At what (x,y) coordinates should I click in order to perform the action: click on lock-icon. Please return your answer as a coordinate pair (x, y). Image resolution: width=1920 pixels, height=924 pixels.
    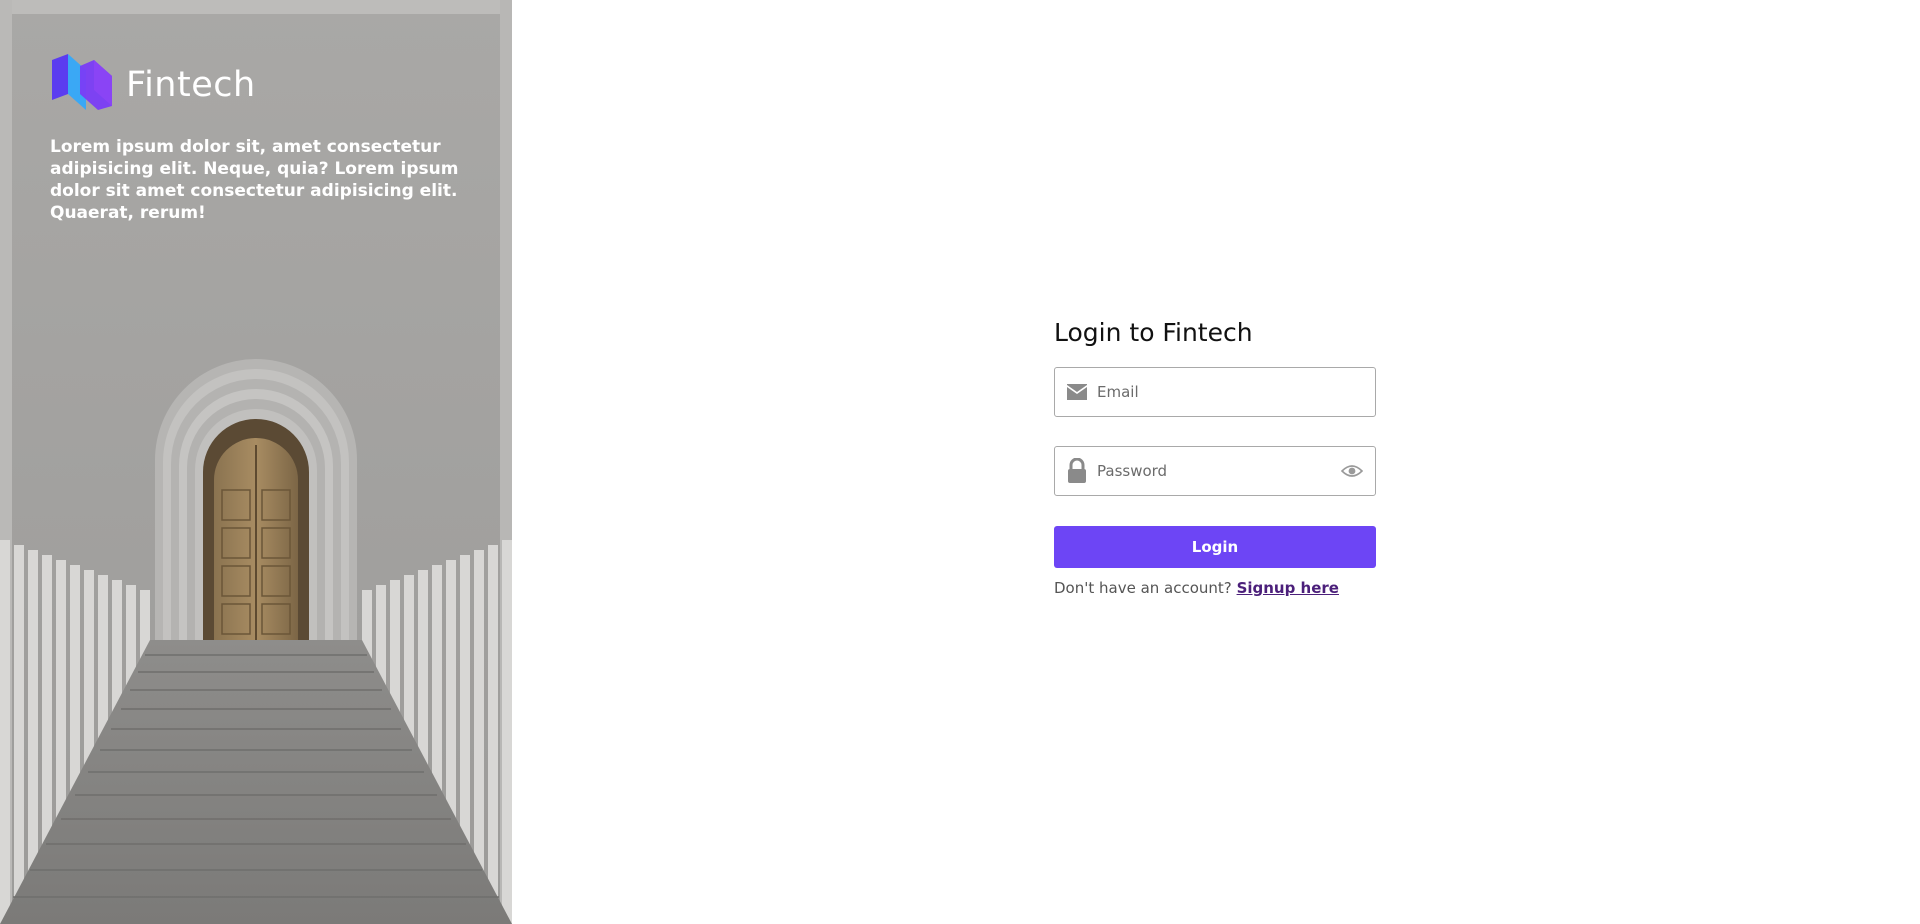
    Looking at the image, I should click on (1077, 470).